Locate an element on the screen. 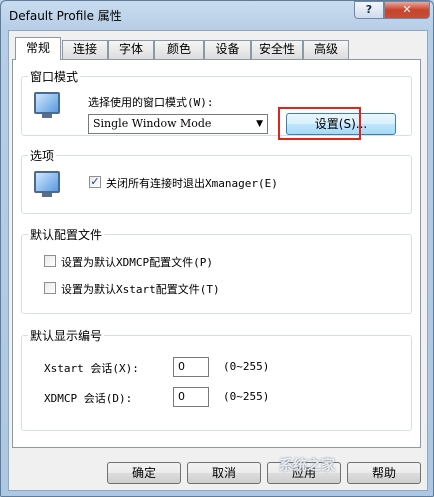 The width and height of the screenshot is (434, 497). tab-security: 安全性 is located at coordinates (277, 49).